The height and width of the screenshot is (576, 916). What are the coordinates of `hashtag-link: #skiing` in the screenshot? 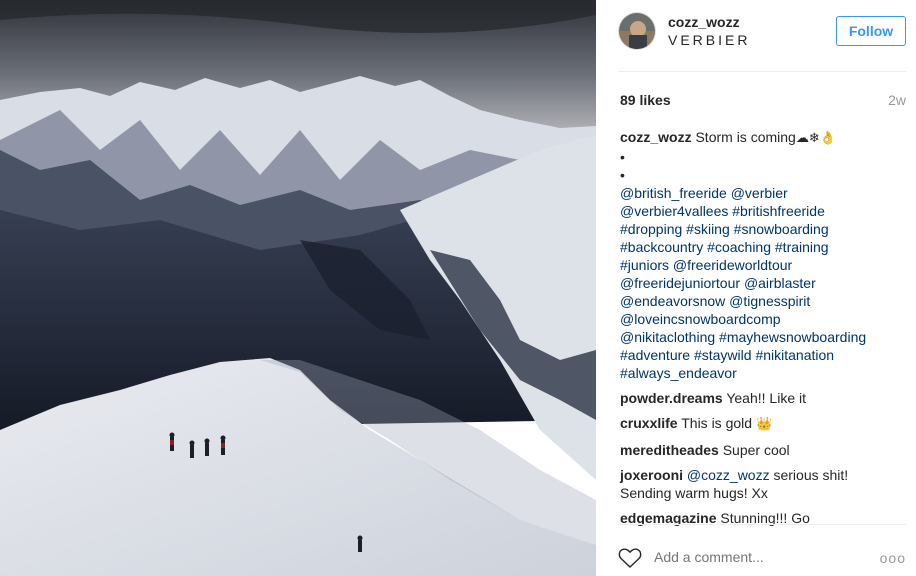 It's located at (708, 229).